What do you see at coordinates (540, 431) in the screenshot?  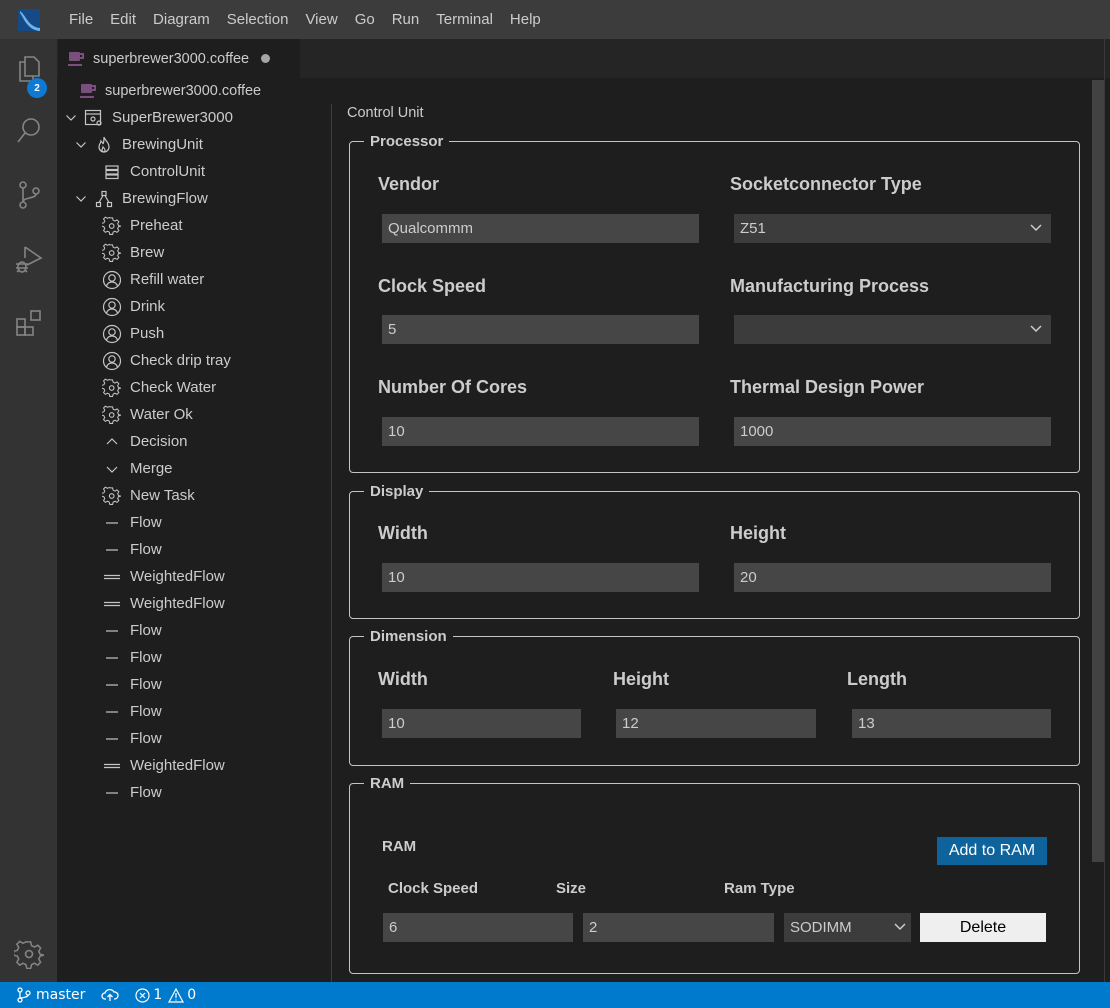 I see `number-of-cores-input` at bounding box center [540, 431].